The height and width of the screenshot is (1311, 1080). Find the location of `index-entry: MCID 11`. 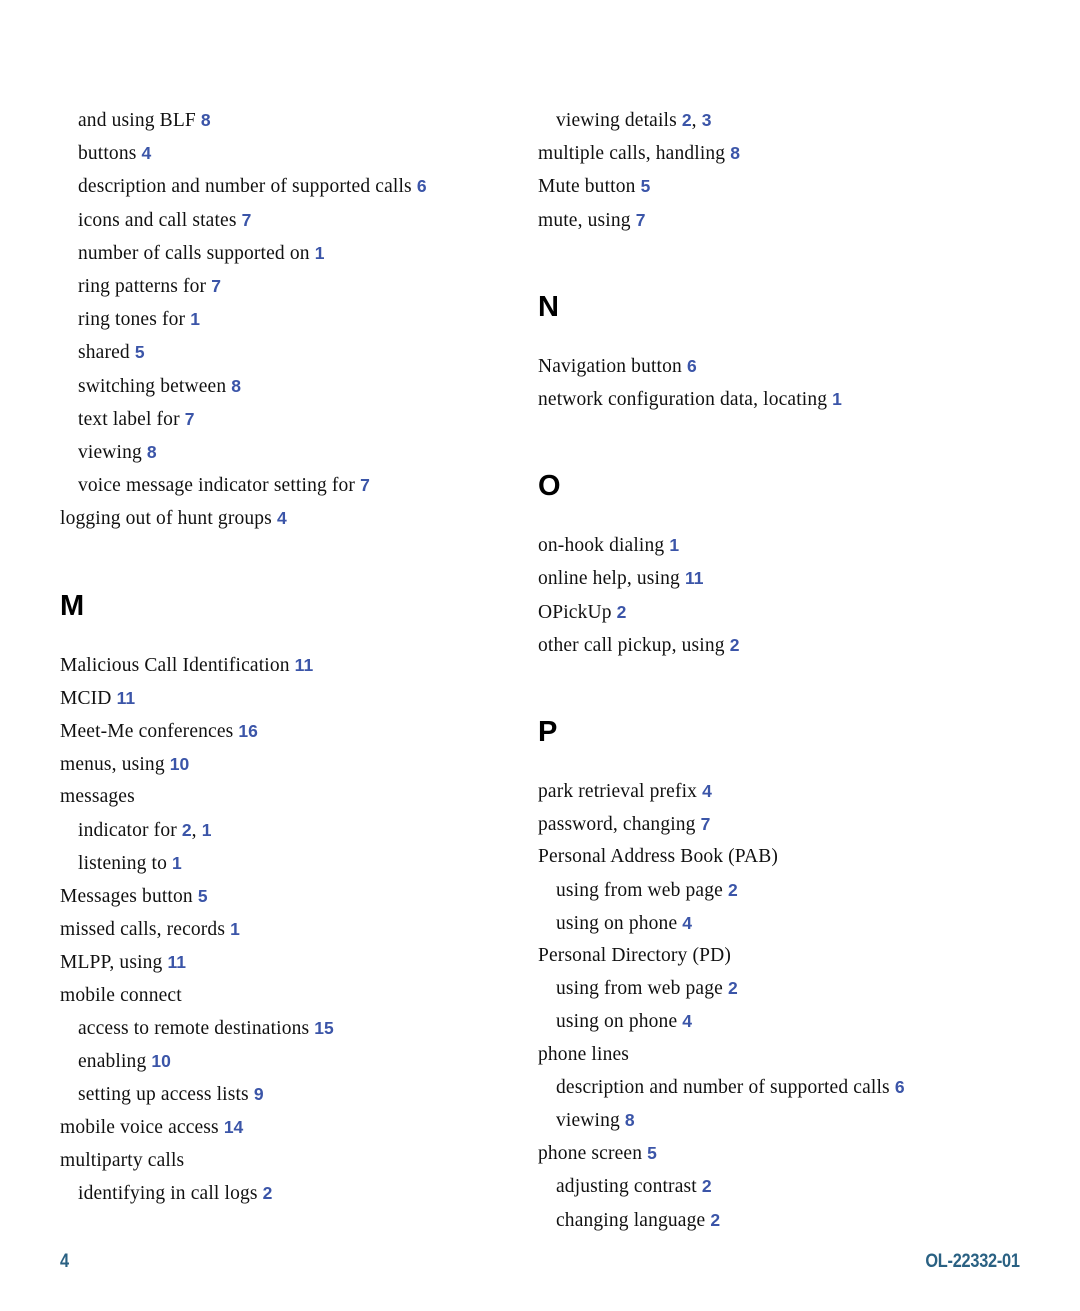

index-entry: MCID 11 is located at coordinates (285, 698).